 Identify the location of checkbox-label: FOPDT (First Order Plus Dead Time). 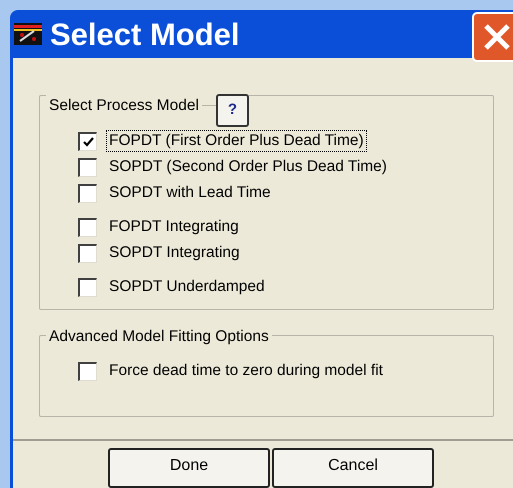
(236, 141).